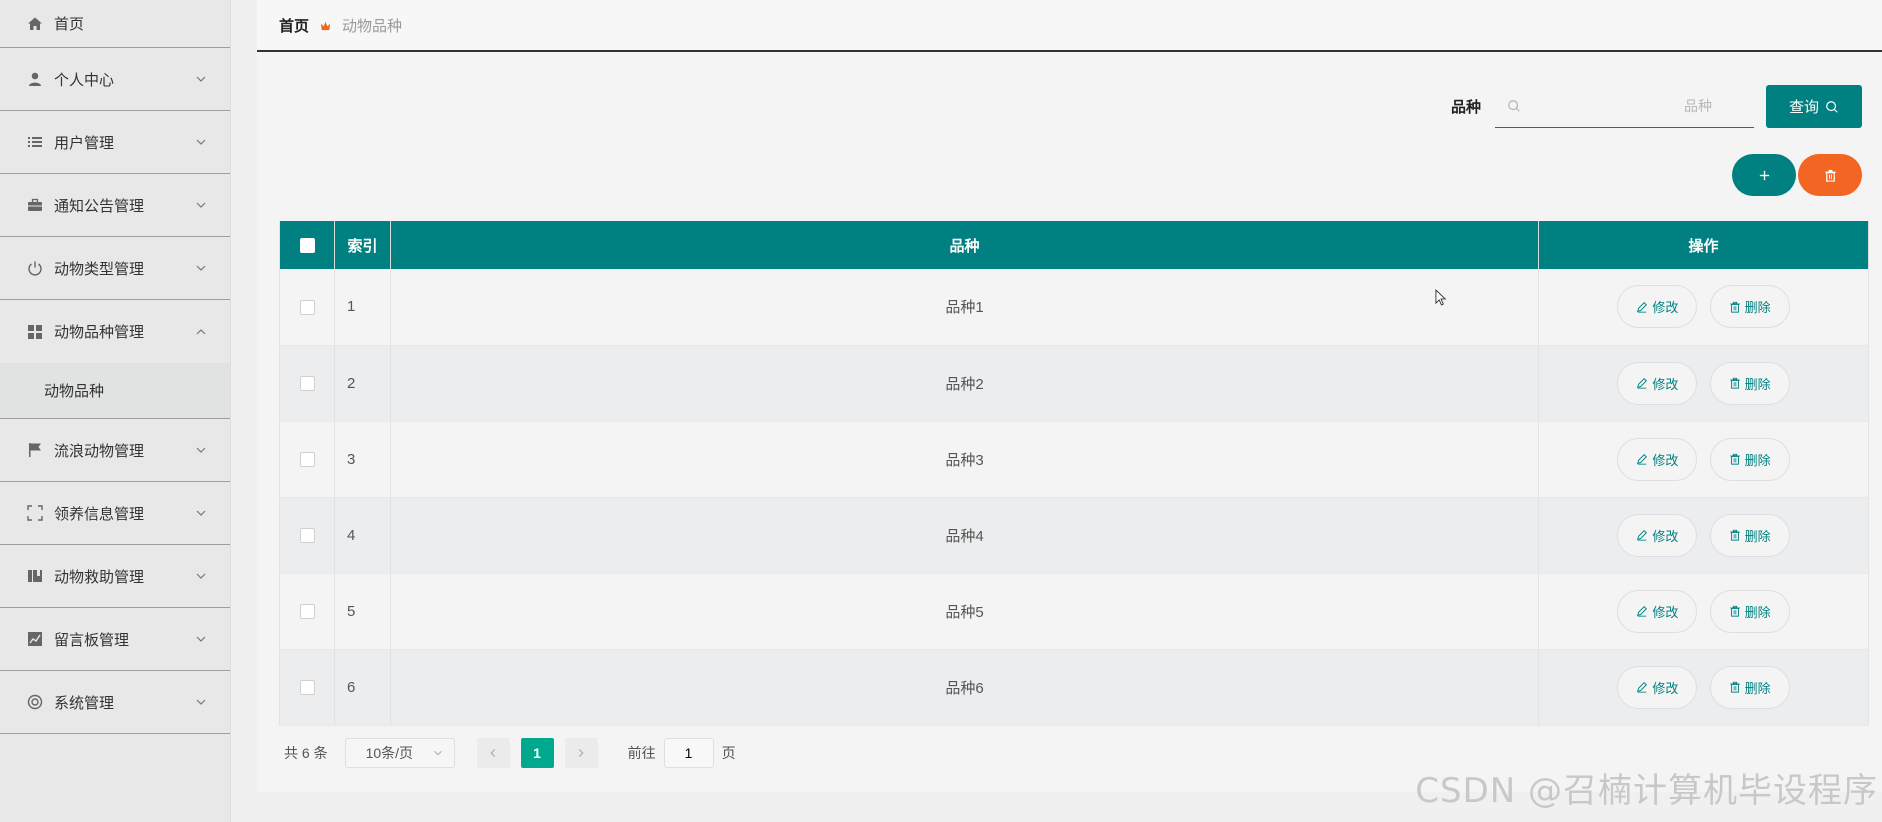 The width and height of the screenshot is (1882, 822). Describe the element at coordinates (99, 514) in the screenshot. I see `sidebar-item-label: 领养信息管理` at that location.